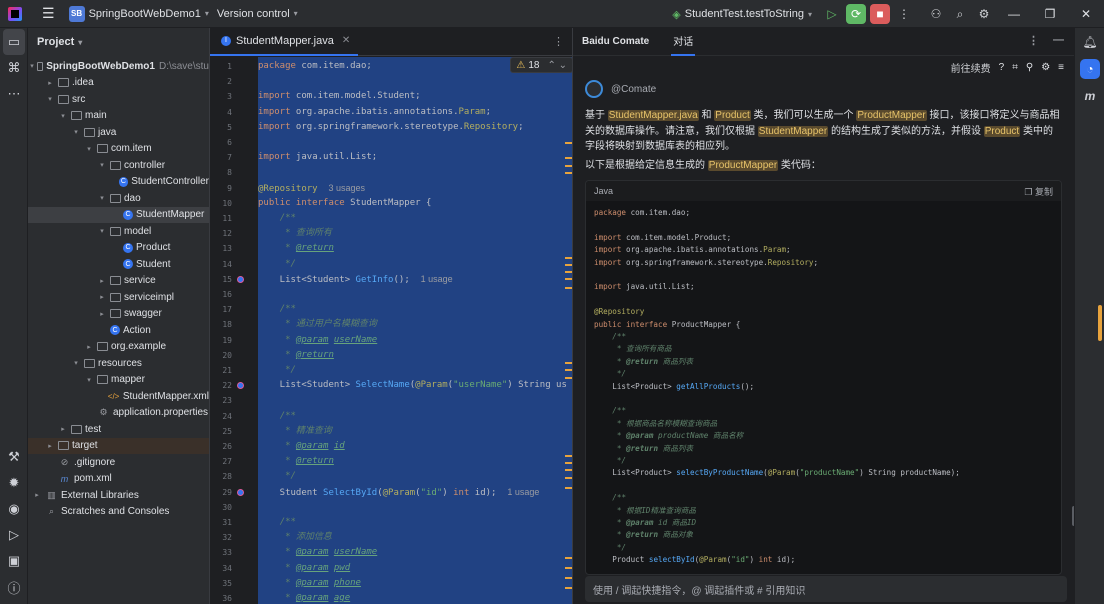  What do you see at coordinates (118, 231) in the screenshot?
I see `tree-item: ▾ model` at bounding box center [118, 231].